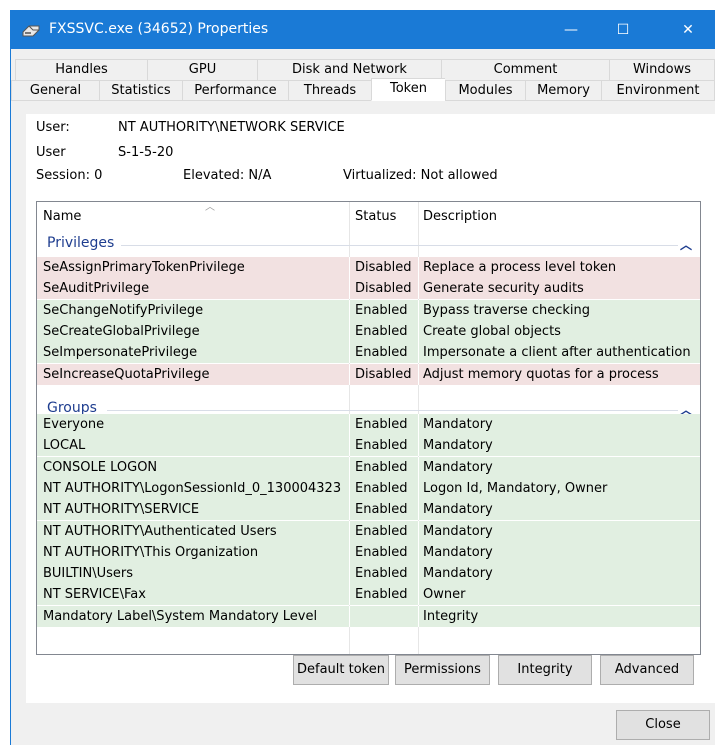 The image size is (715, 745). Describe the element at coordinates (525, 69) in the screenshot. I see `tab-comment: Comment` at that location.